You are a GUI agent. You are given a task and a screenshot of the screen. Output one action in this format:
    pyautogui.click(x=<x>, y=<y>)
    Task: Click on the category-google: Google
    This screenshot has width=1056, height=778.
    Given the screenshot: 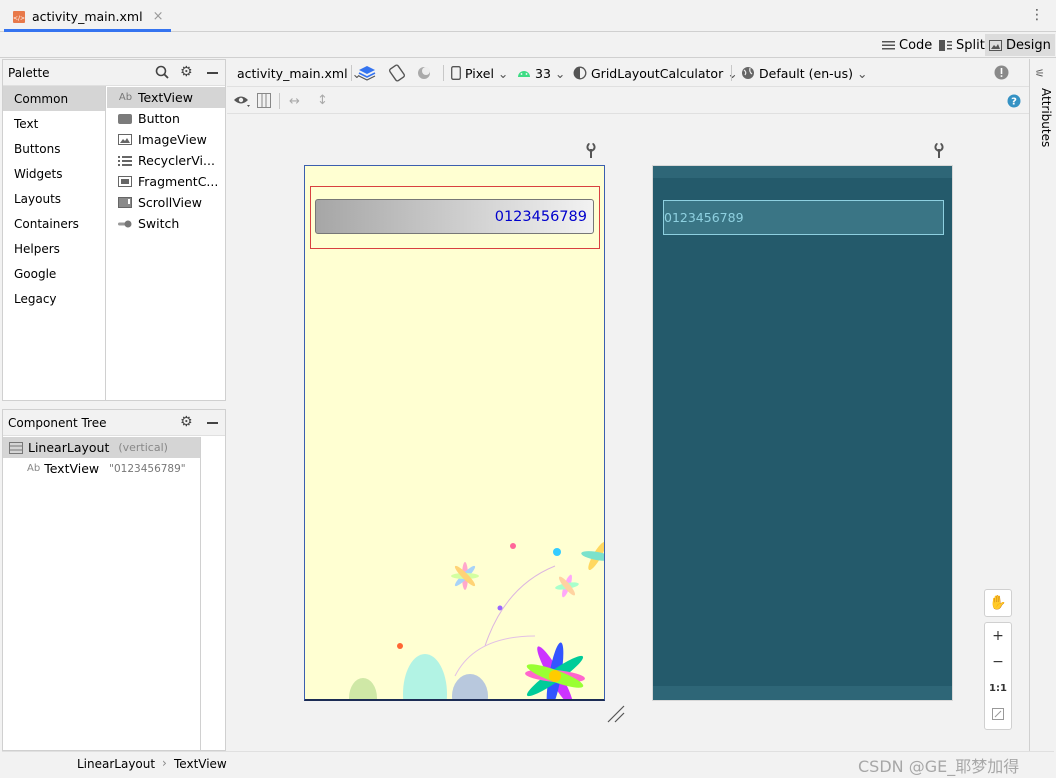 What is the action you would take?
    pyautogui.click(x=54, y=273)
    